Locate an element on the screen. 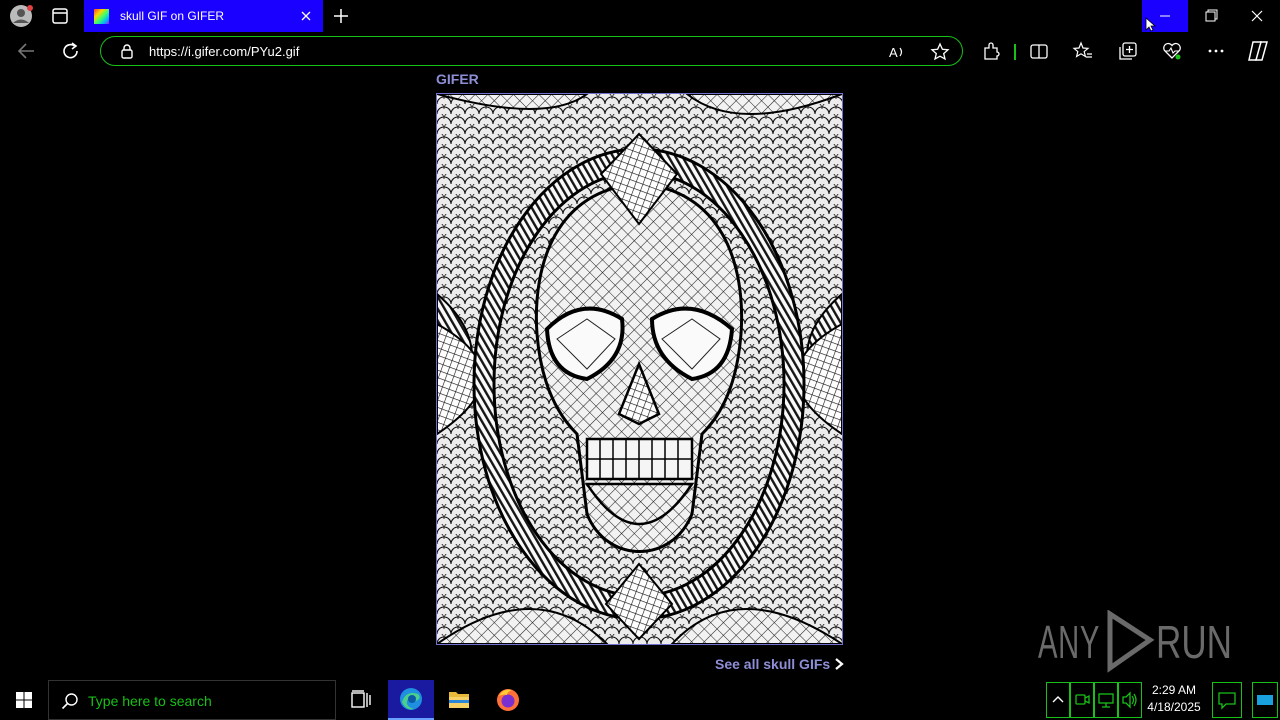 Image resolution: width=1280 pixels, height=720 pixels. tray-overflow-chevron-icon is located at coordinates (1058, 700).